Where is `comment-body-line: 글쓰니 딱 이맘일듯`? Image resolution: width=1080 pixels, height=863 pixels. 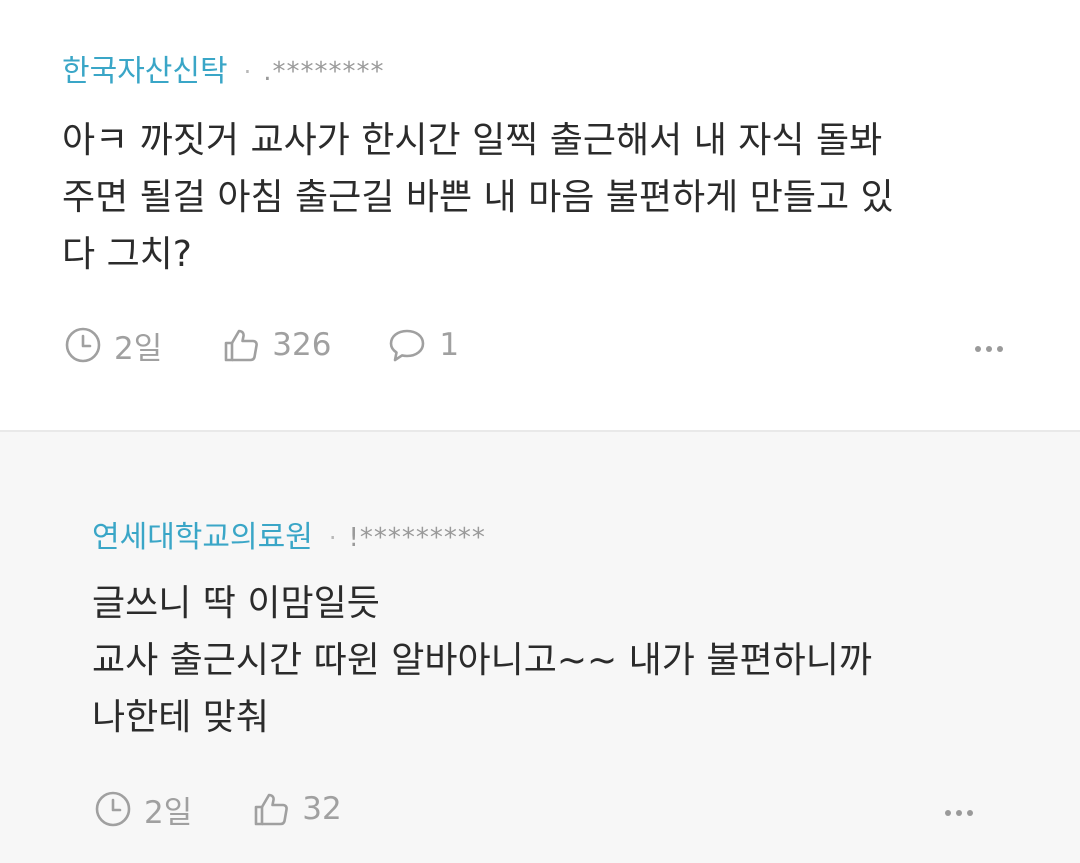
comment-body-line: 글쓰니 딱 이맘일듯 is located at coordinates (236, 603).